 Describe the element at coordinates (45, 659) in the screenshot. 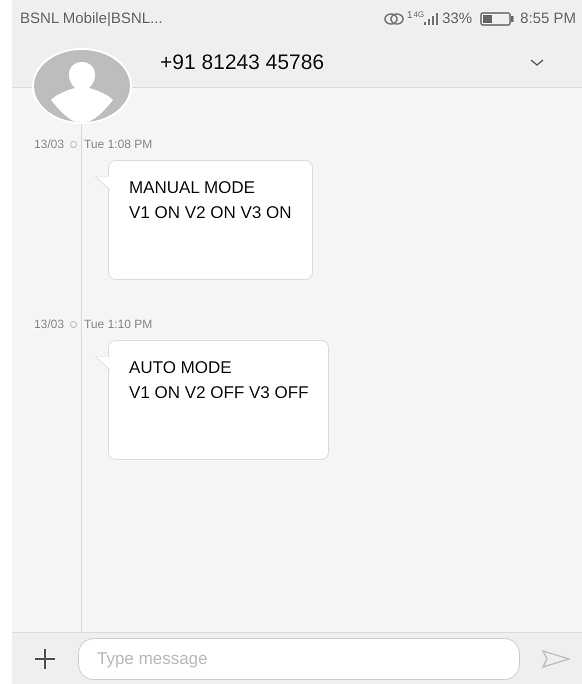

I see `add-icon` at that location.